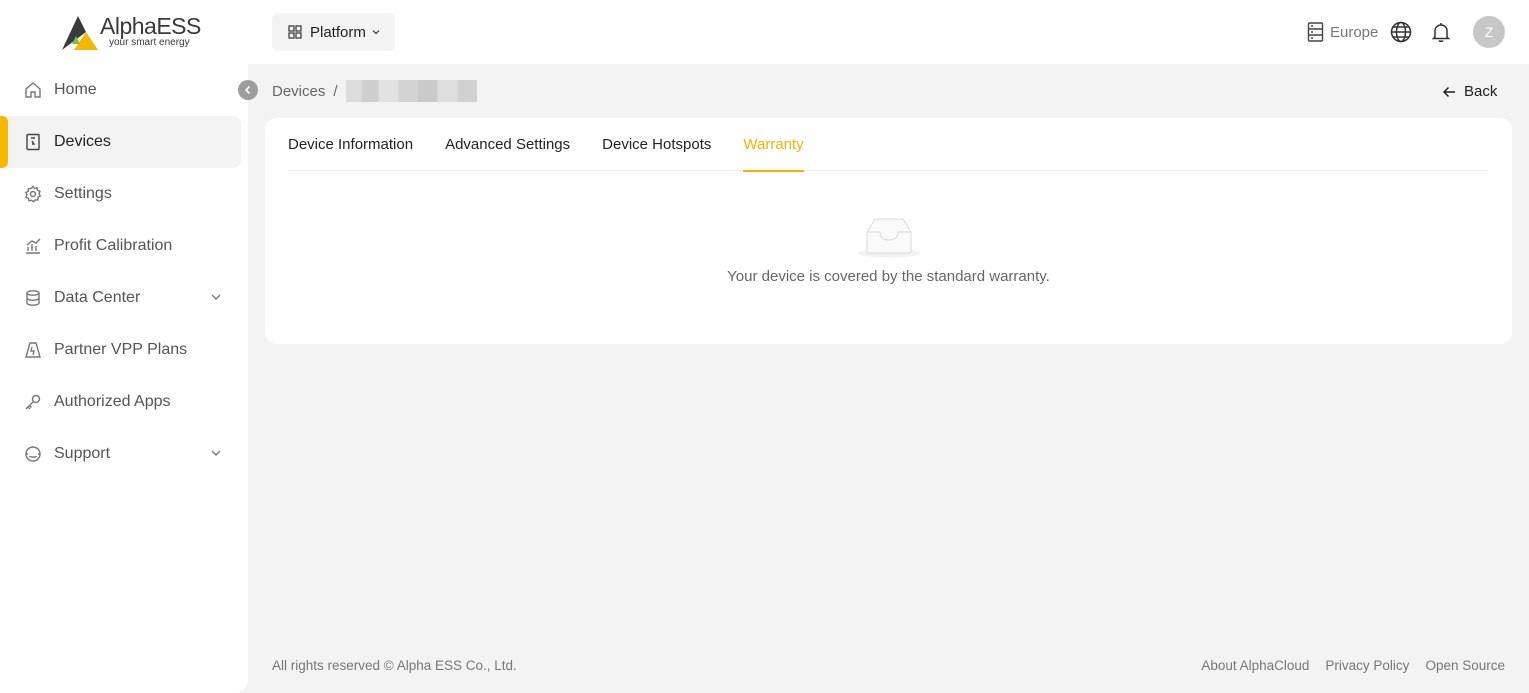 The width and height of the screenshot is (1529, 693). I want to click on grid-icon, so click(295, 32).